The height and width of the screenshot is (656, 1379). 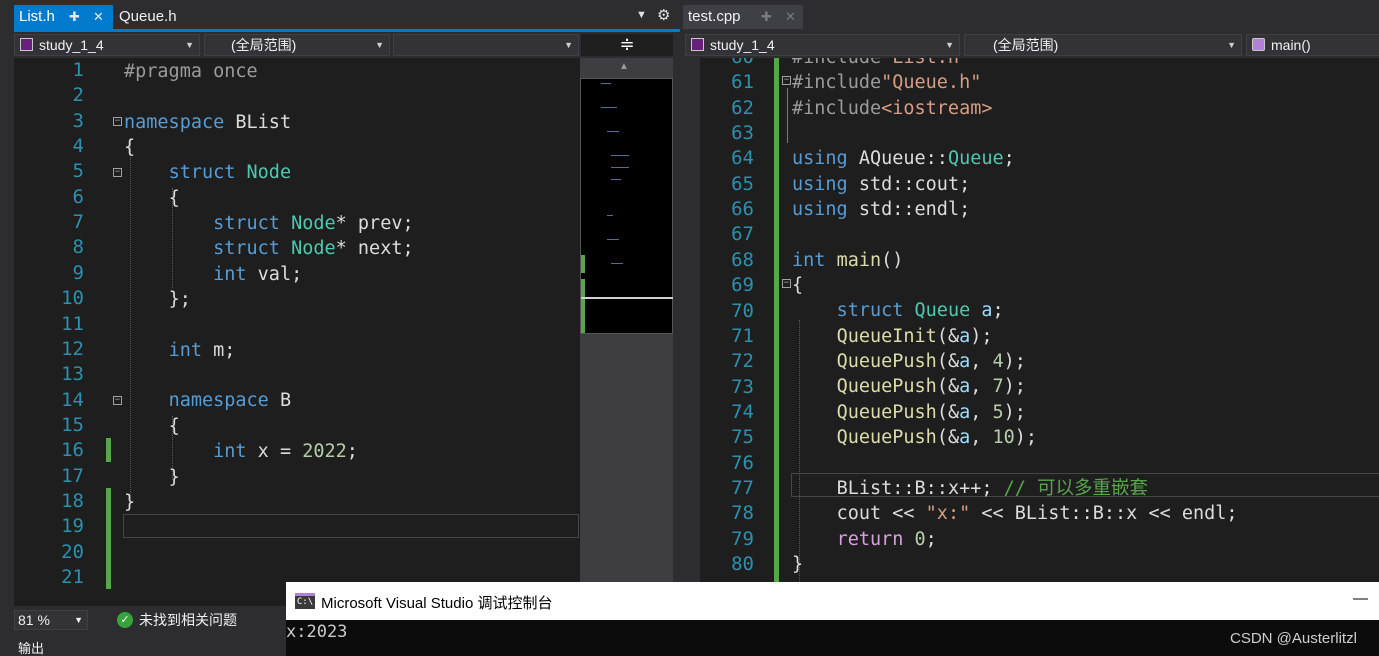 I want to click on minimap-scrollbar: ▲, so click(x=627, y=332).